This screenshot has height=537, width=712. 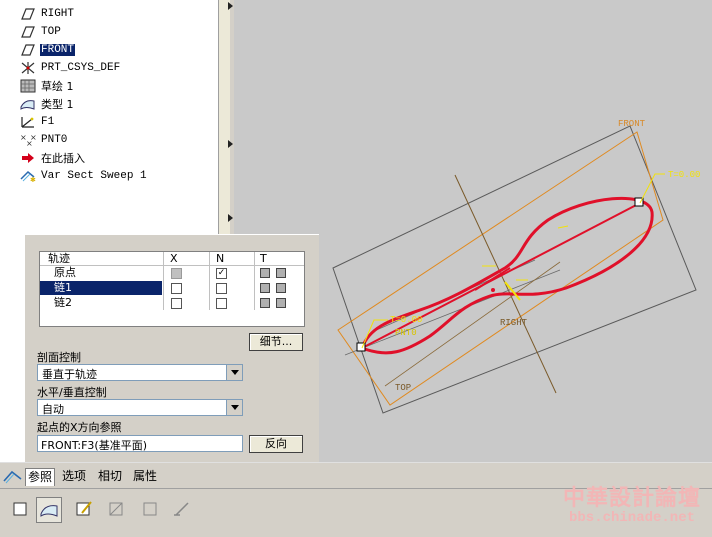 What do you see at coordinates (406, 320) in the screenshot?
I see `t-start-label: T=0.00` at bounding box center [406, 320].